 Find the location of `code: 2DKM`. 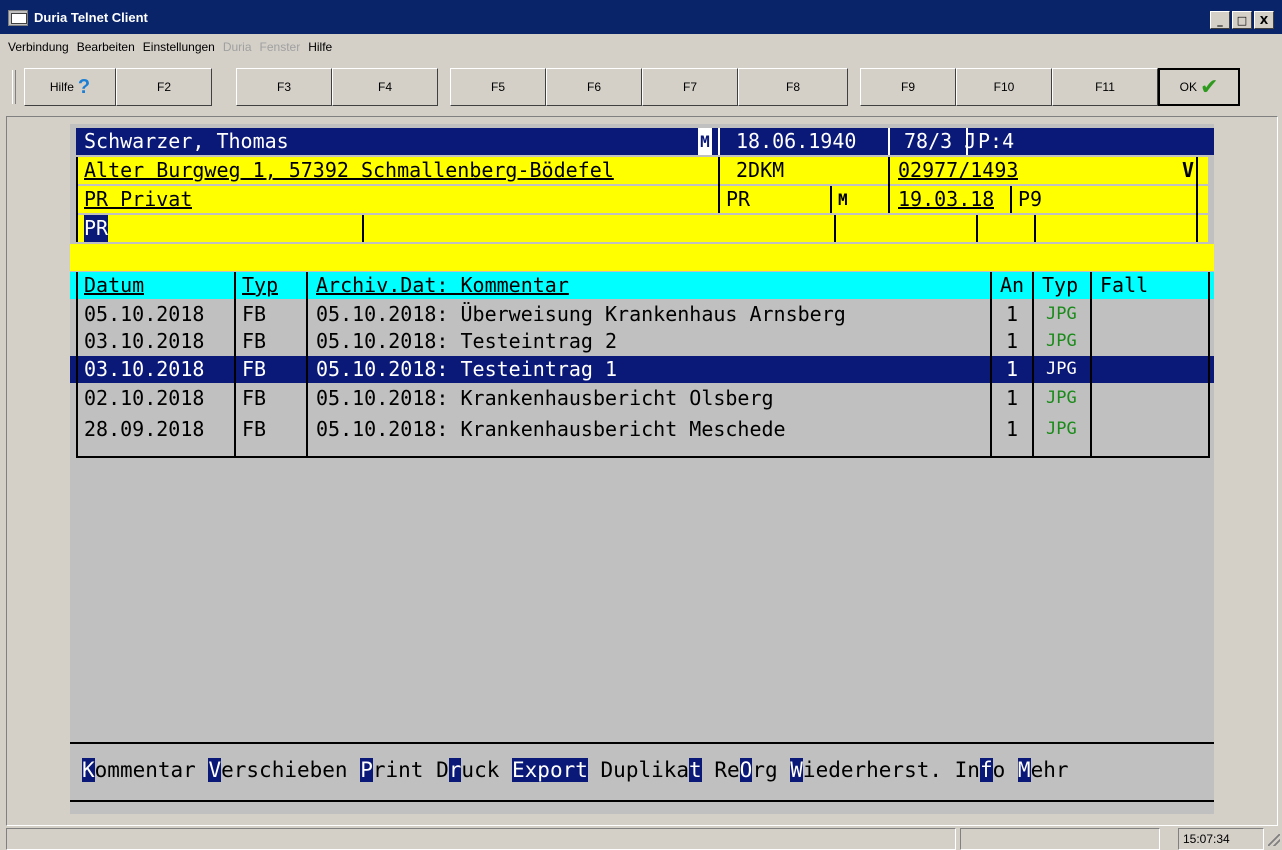

code: 2DKM is located at coordinates (760, 170).